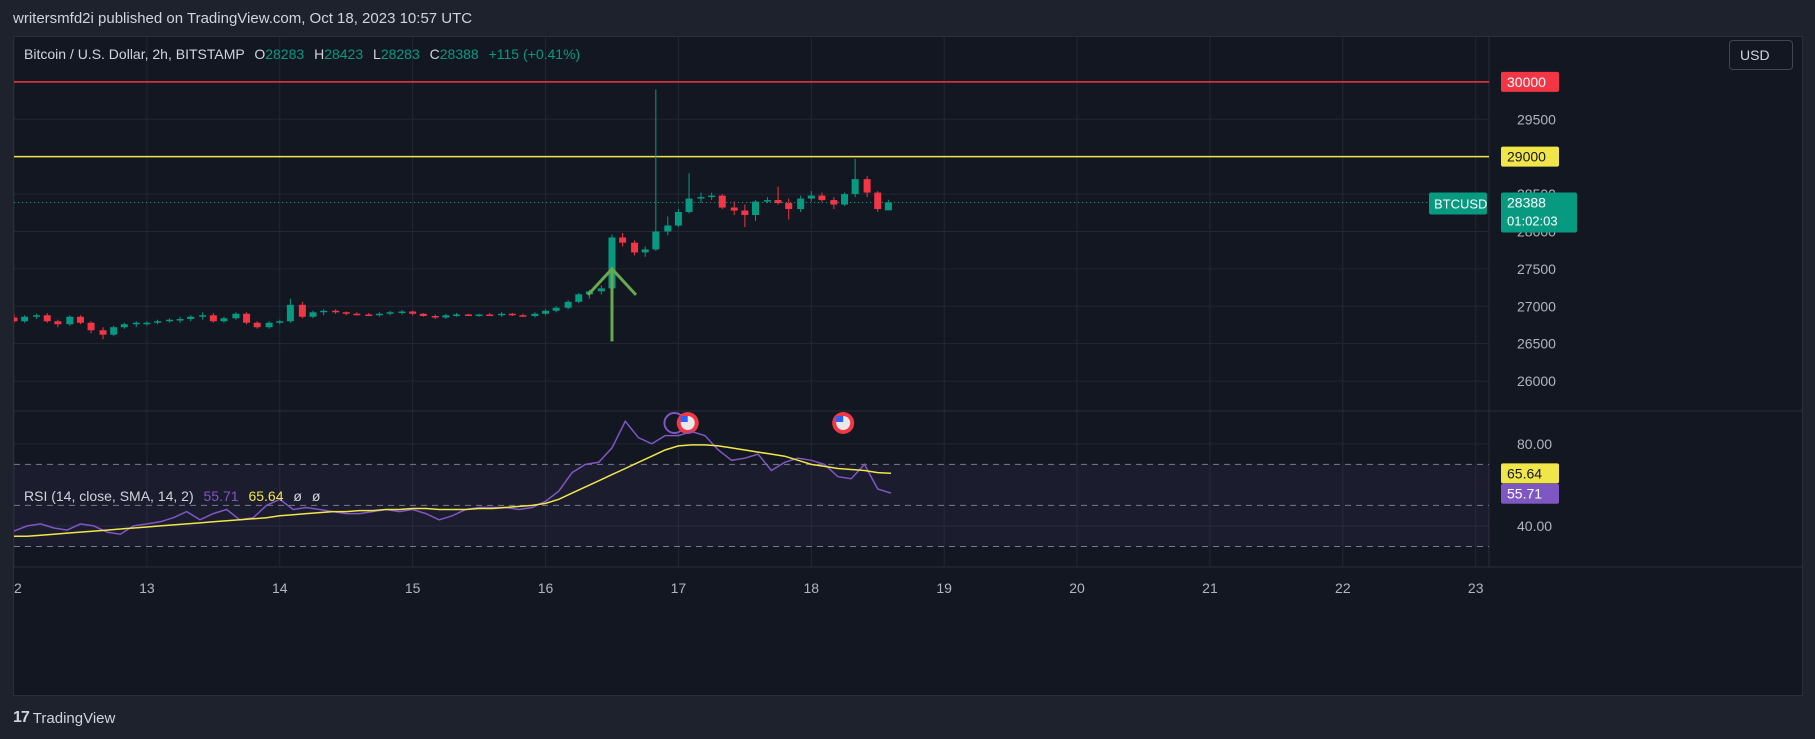  I want to click on price-axis-tick: 29500, so click(1536, 119).